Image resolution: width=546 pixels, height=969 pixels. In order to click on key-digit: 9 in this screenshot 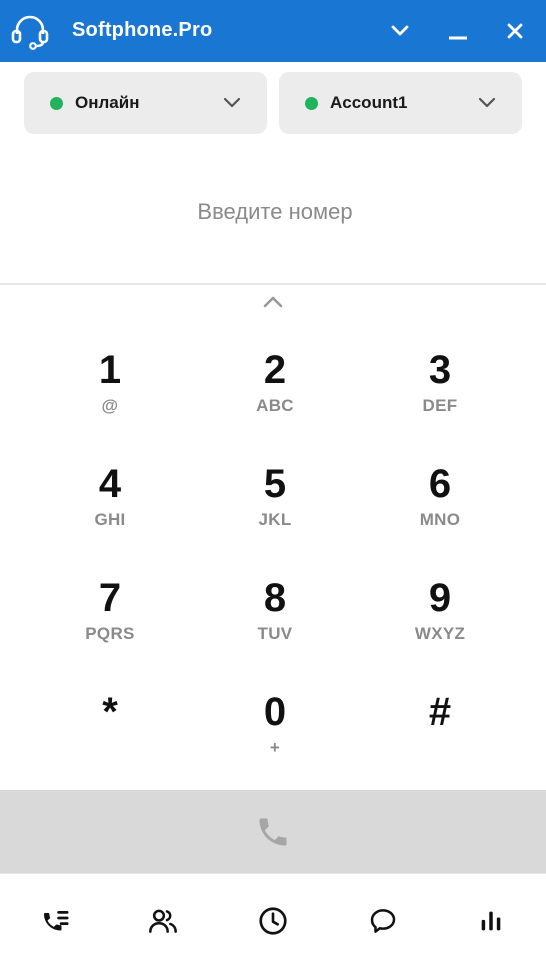, I will do `click(440, 598)`.